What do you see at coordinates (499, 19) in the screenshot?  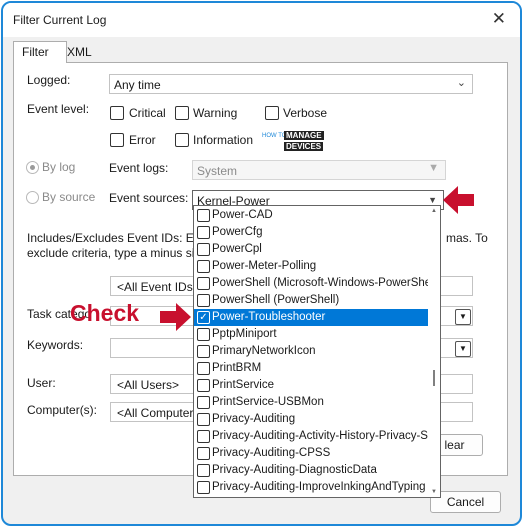 I see `close-icon: ✕` at bounding box center [499, 19].